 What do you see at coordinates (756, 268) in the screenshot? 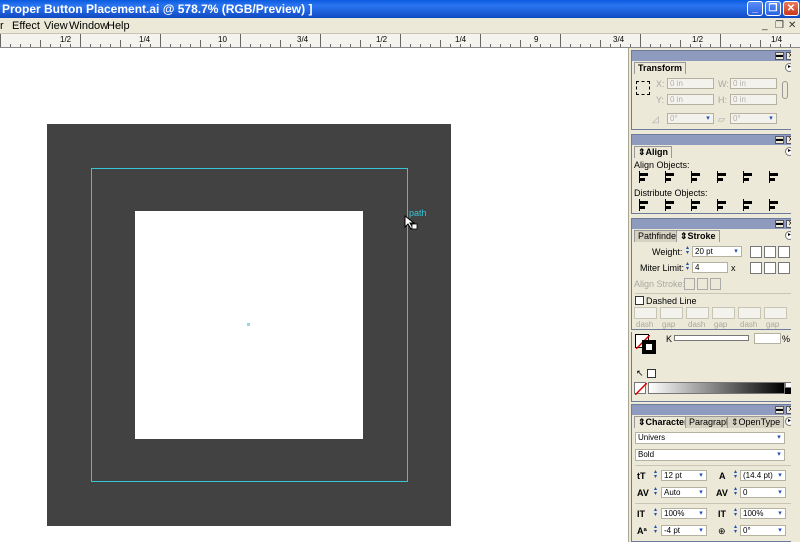
I see `miter-join-icon` at bounding box center [756, 268].